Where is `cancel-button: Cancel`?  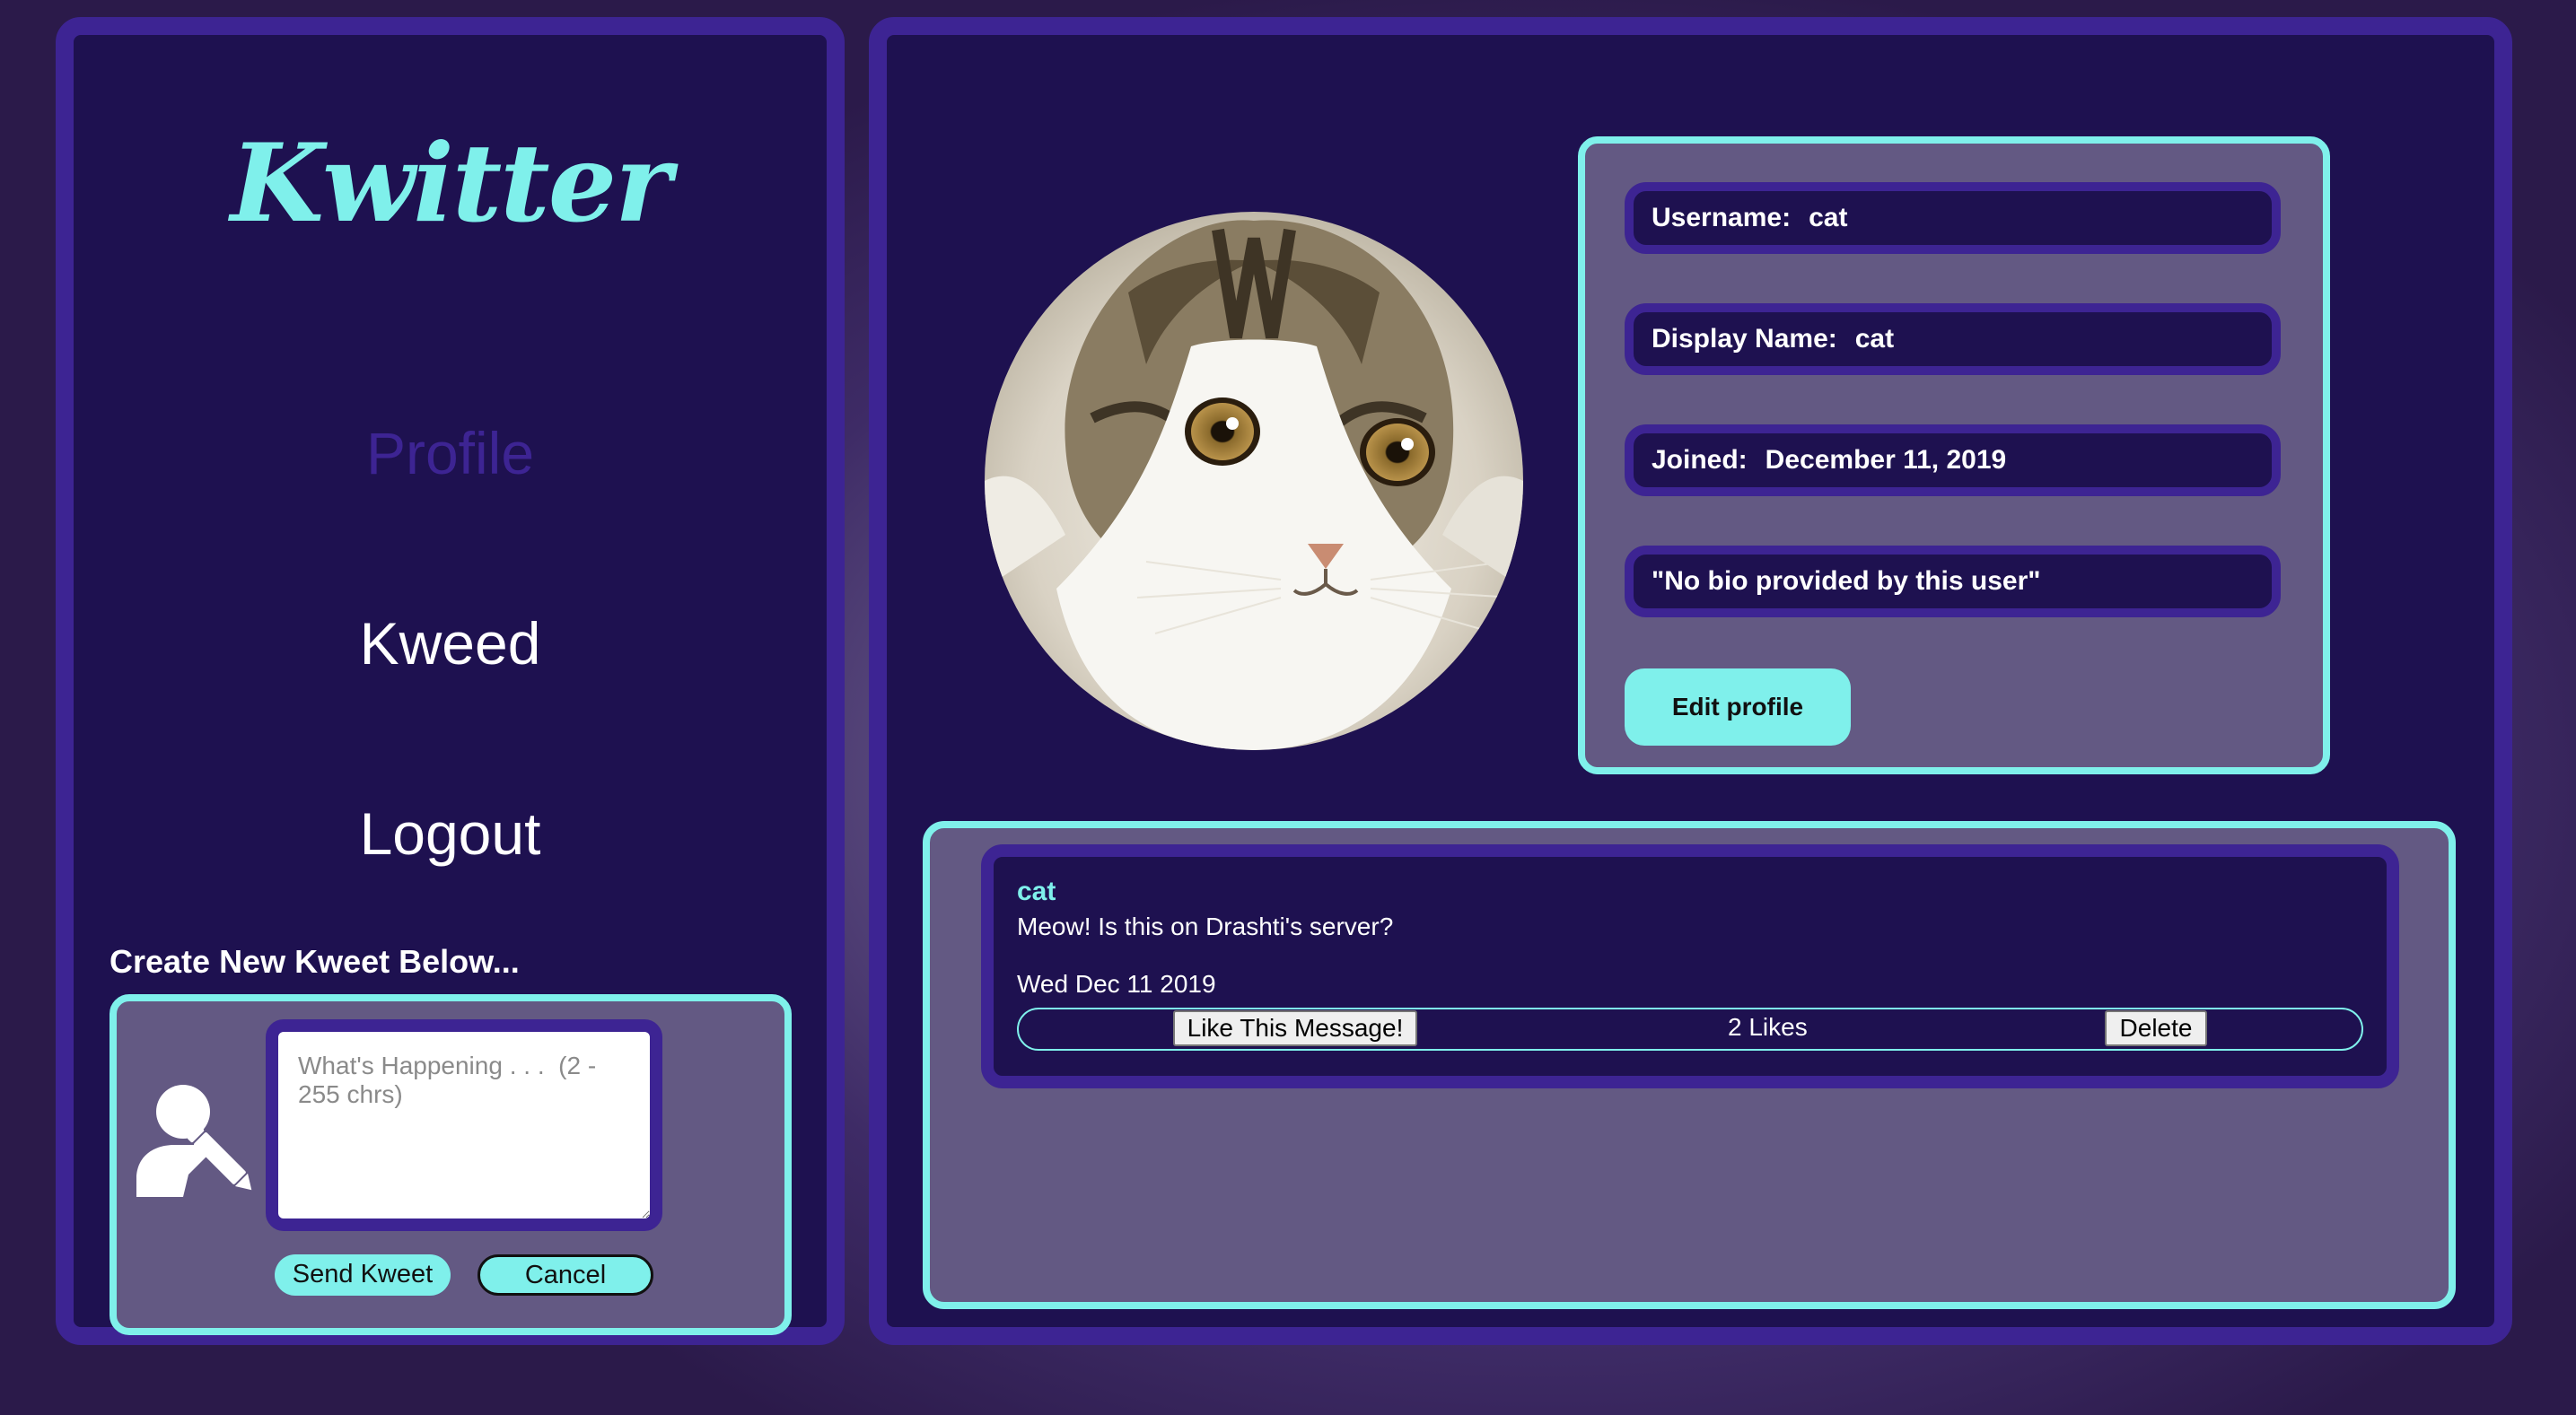 cancel-button: Cancel is located at coordinates (565, 1275).